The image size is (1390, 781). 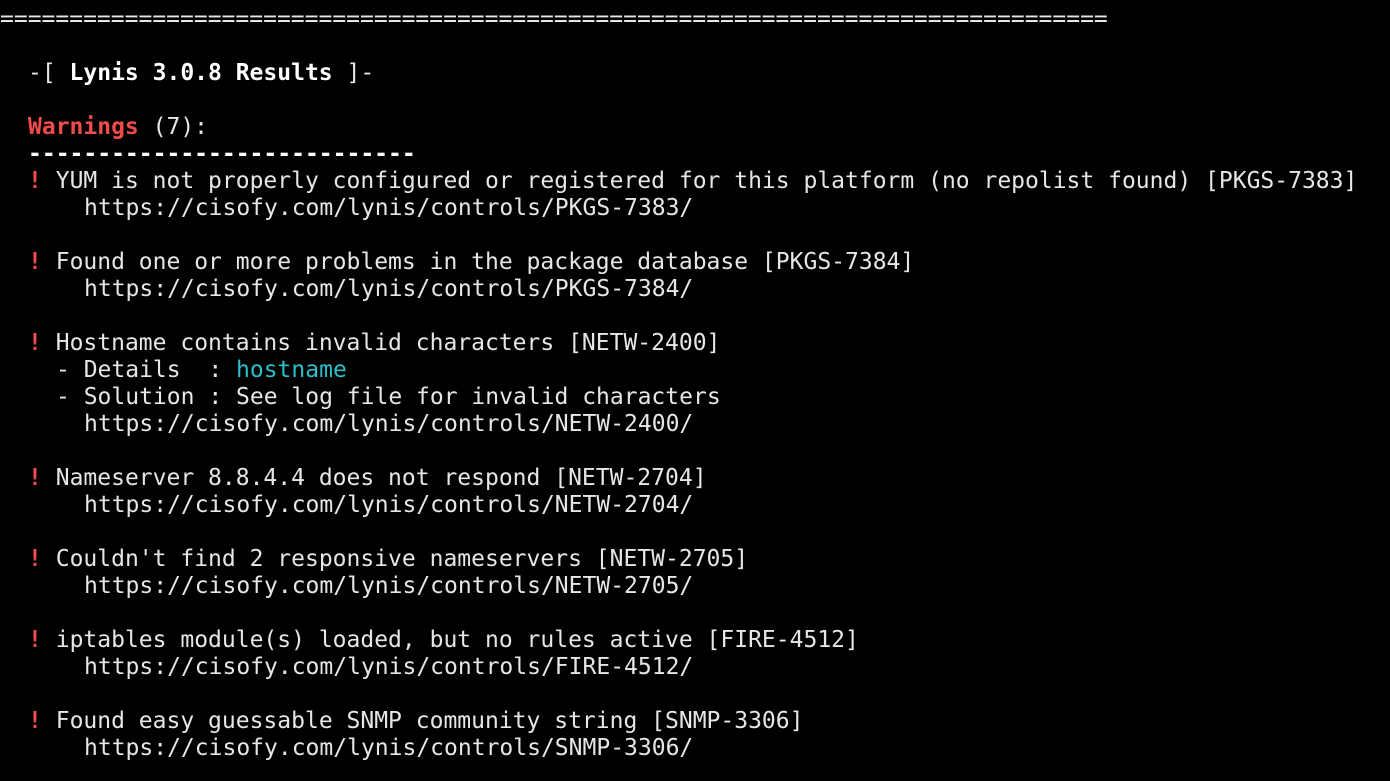 What do you see at coordinates (173, 127) in the screenshot?
I see `warnings-count: (7):` at bounding box center [173, 127].